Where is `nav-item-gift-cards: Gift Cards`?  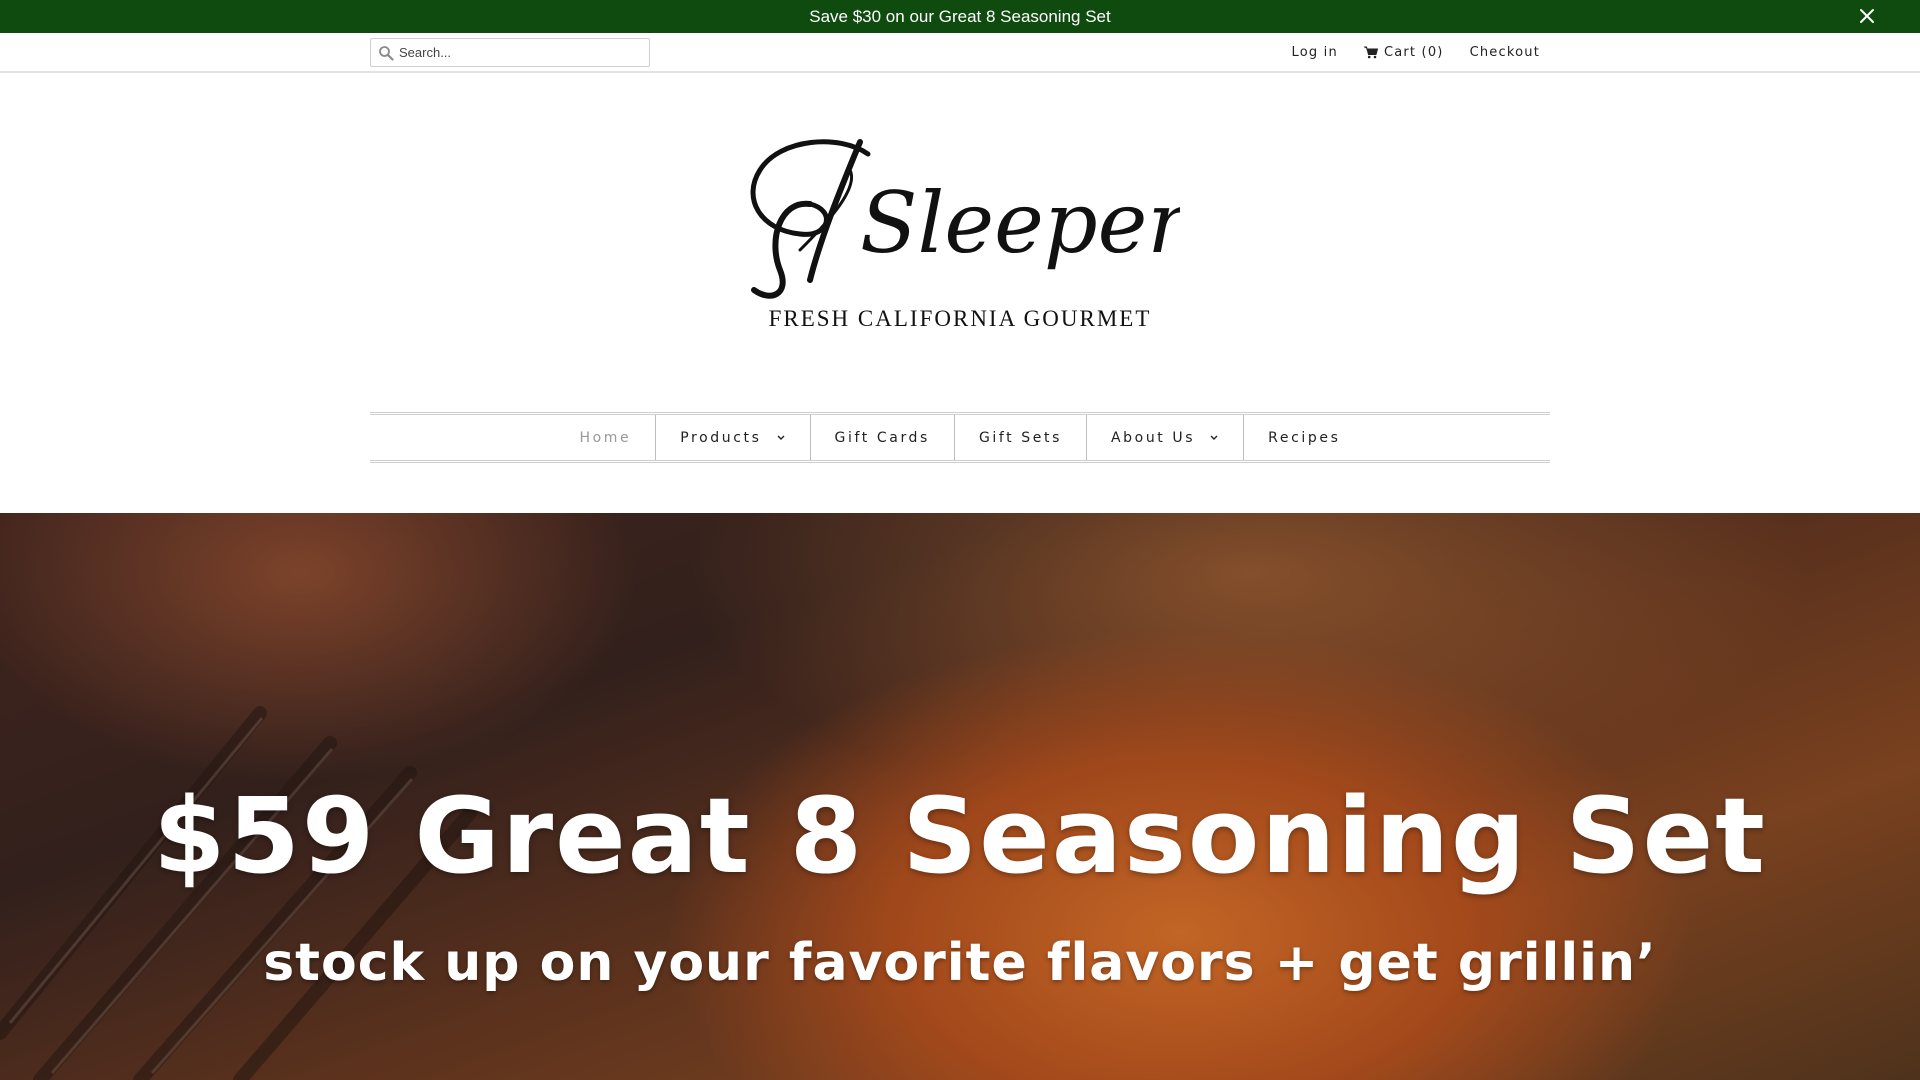 nav-item-gift-cards: Gift Cards is located at coordinates (883, 437).